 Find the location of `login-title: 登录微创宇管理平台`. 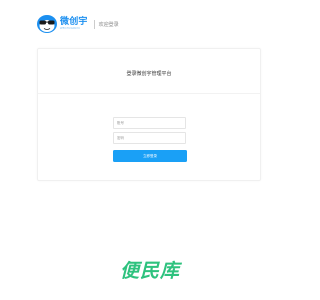

login-title: 登录微创宇管理平台 is located at coordinates (149, 74).